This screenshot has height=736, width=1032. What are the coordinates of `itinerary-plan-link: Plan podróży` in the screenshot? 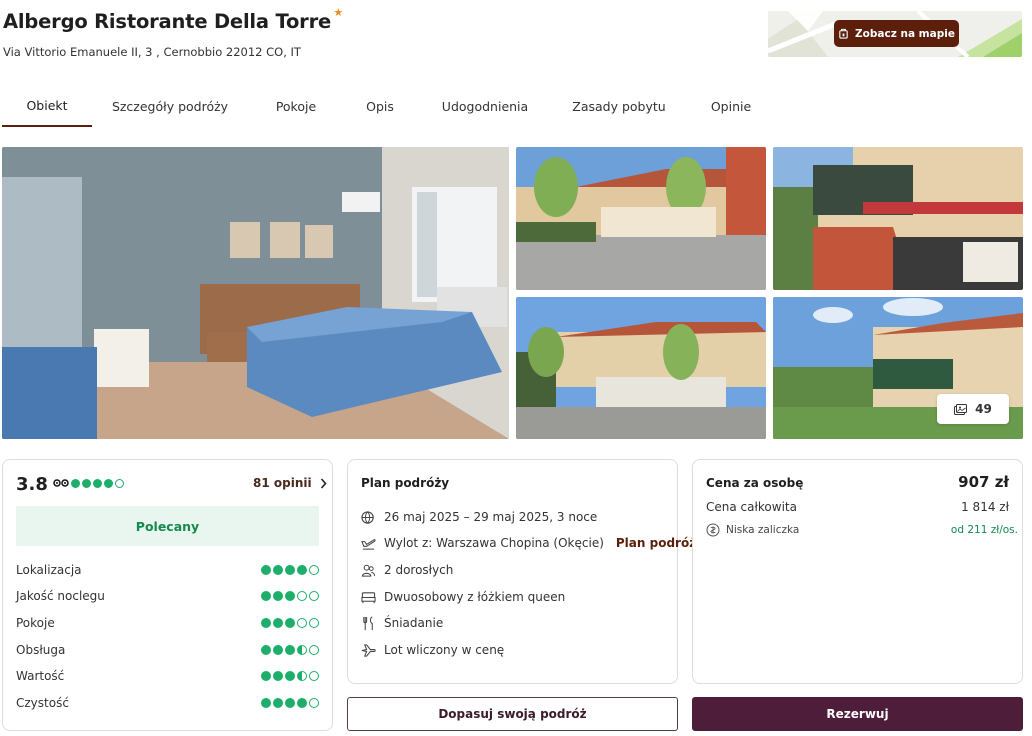 It's located at (660, 543).